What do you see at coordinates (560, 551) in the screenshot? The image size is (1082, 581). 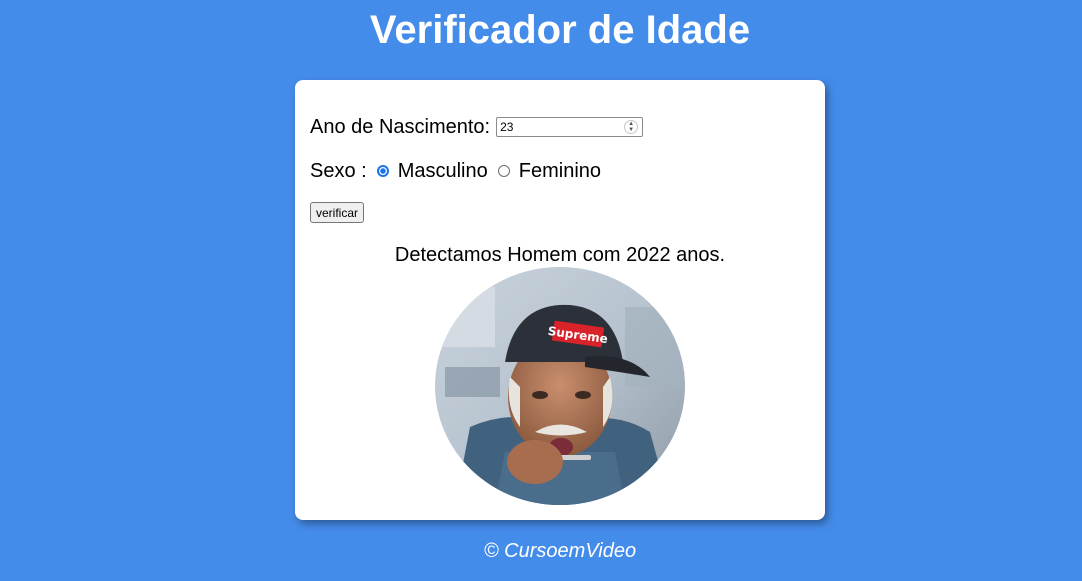 I see `footer-copyright: © CursoemVideo` at bounding box center [560, 551].